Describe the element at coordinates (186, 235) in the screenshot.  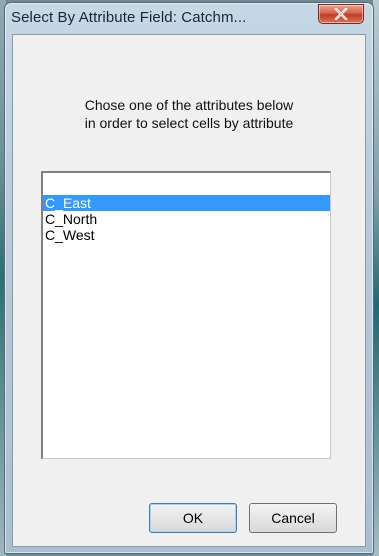
I see `list-item-c-west: C_West` at that location.